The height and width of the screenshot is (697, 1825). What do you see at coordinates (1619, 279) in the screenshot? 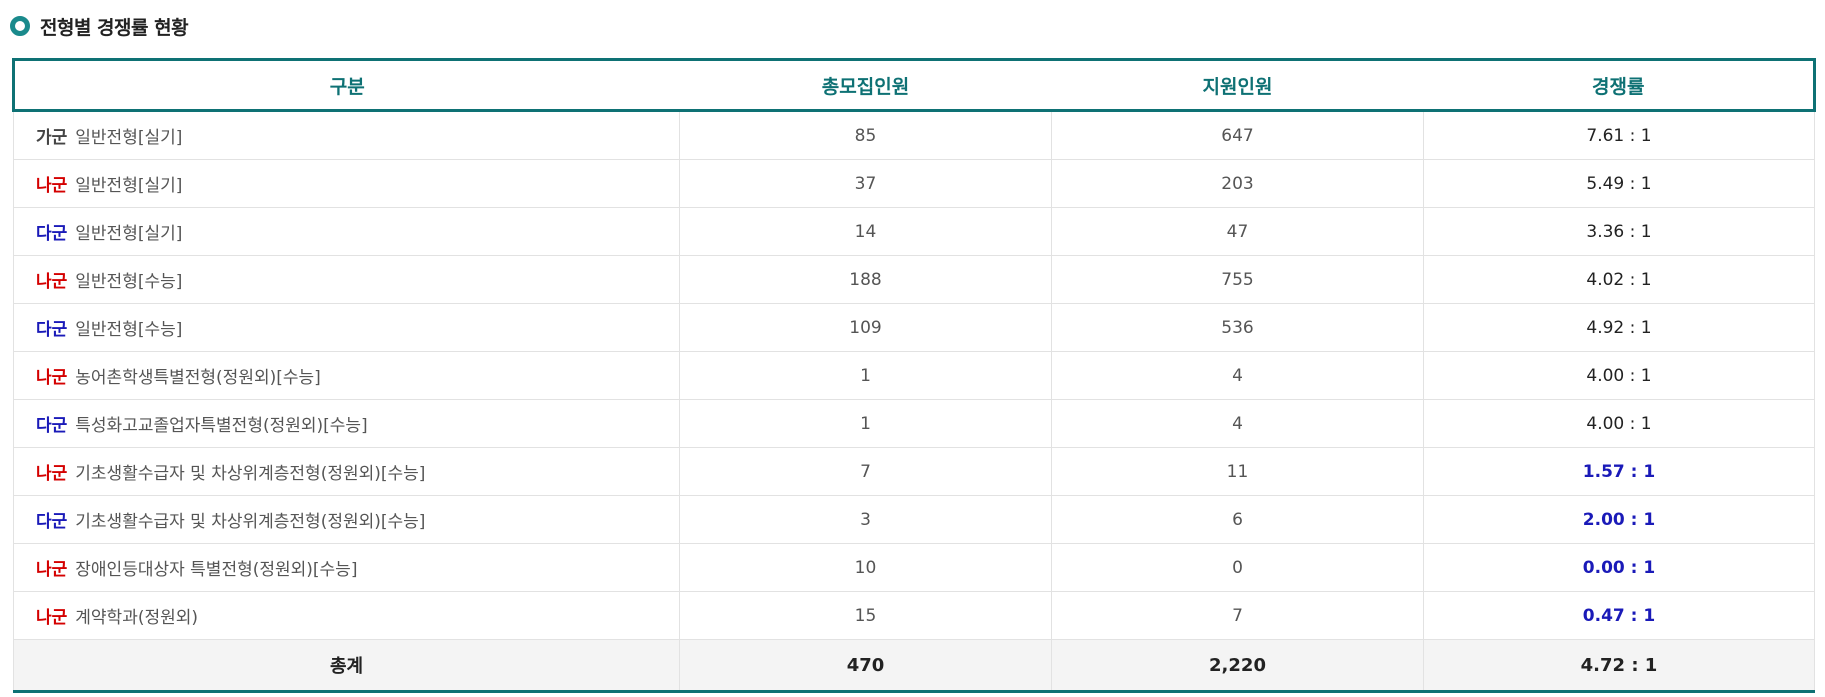
I see `cell-competition-rate: 4.02 : 1` at bounding box center [1619, 279].